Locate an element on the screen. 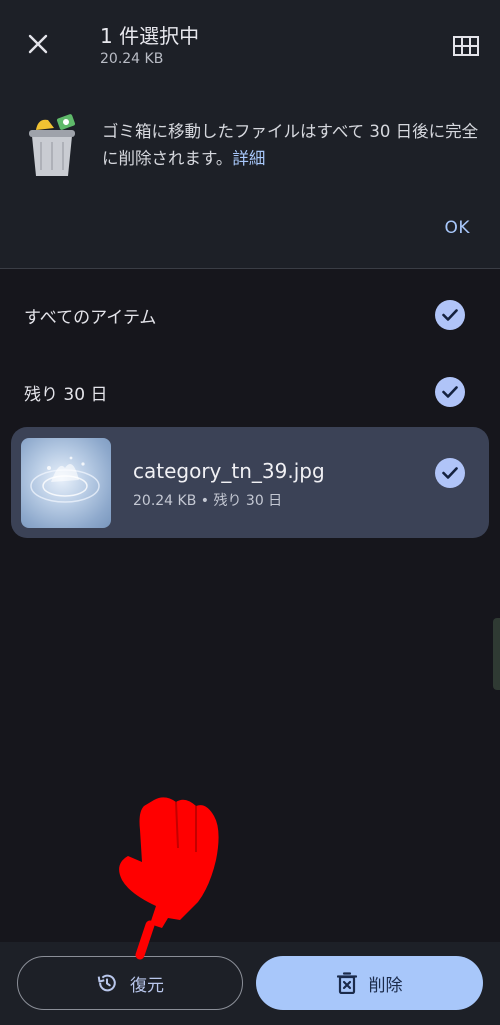  restore-label: 復元 is located at coordinates (147, 985).